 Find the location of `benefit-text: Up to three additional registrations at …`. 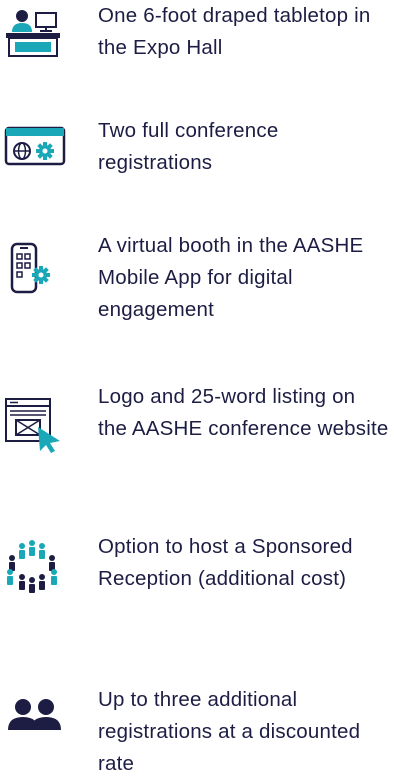

benefit-text: Up to three additional registrations at … is located at coordinates (229, 731).